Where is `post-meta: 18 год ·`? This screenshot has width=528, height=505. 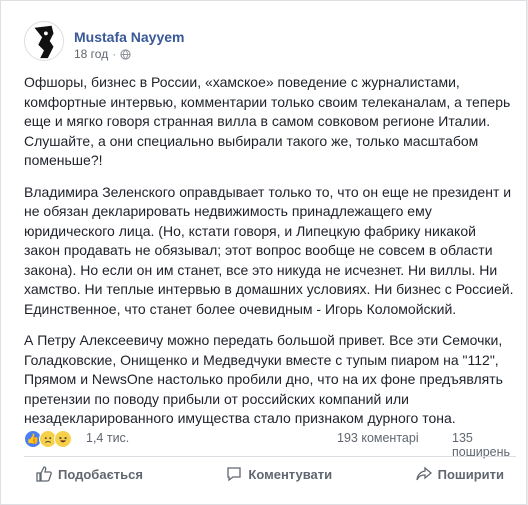
post-meta: 18 год · is located at coordinates (102, 54).